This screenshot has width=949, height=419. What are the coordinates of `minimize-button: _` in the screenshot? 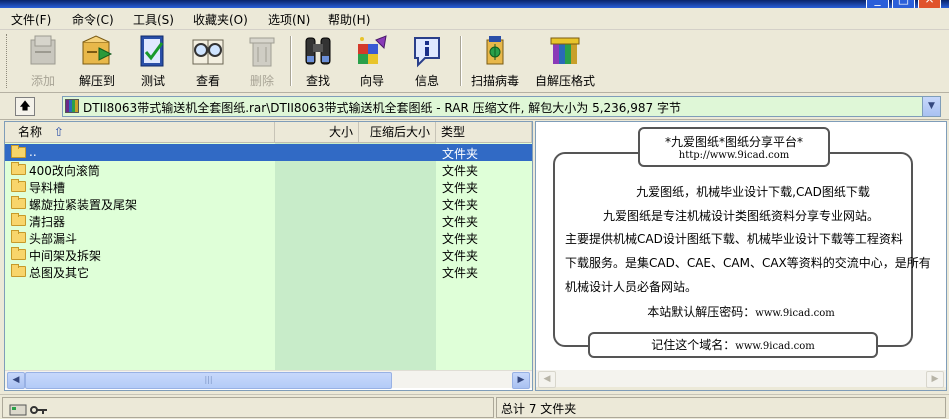 It's located at (877, 4).